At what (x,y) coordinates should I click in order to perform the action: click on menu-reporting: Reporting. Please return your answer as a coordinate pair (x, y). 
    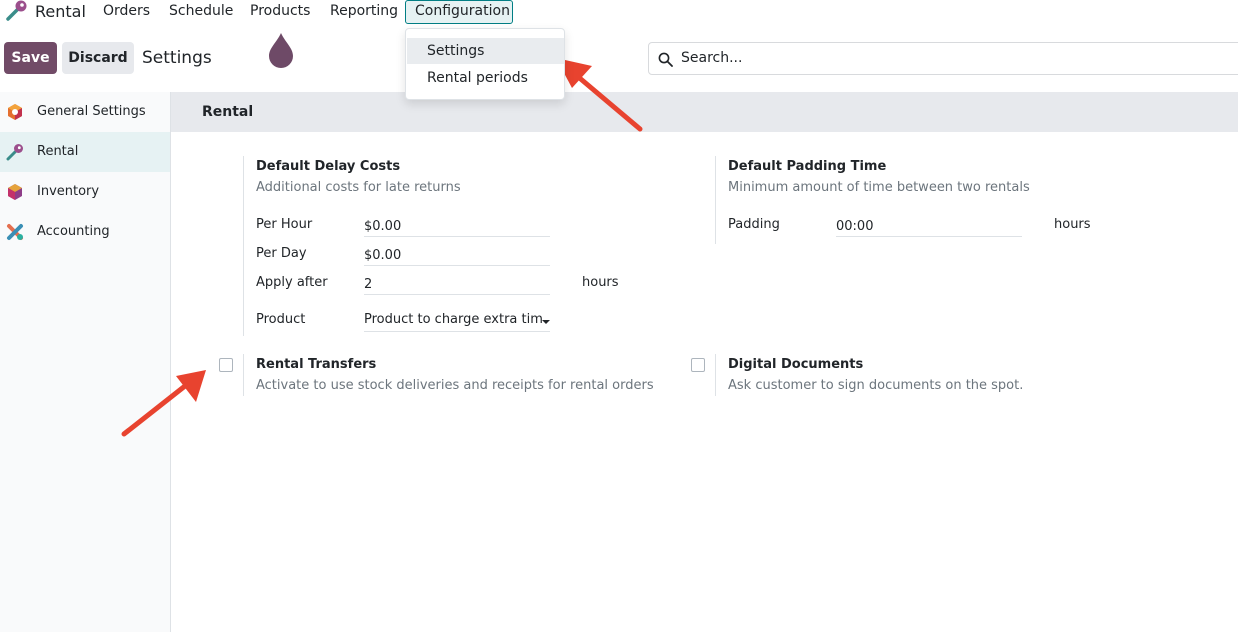
    Looking at the image, I should click on (364, 11).